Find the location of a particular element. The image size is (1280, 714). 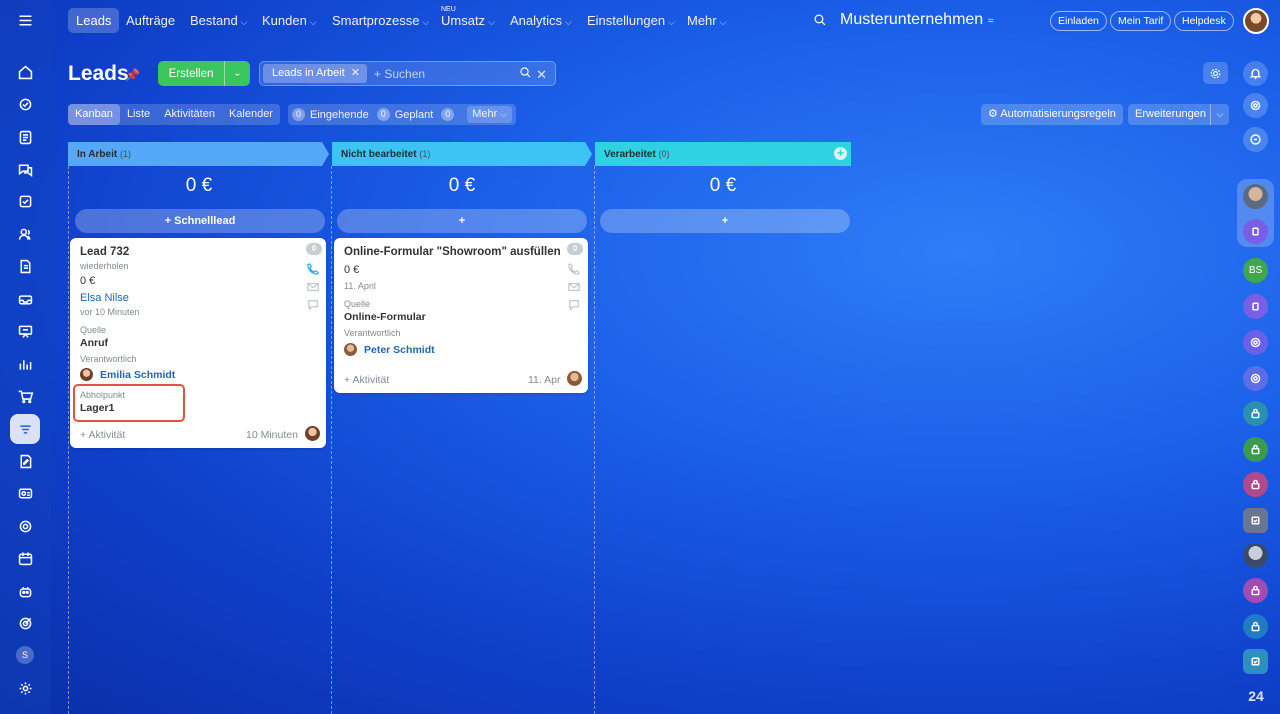

company-name: Musterunternehmen ≈ is located at coordinates (917, 20).